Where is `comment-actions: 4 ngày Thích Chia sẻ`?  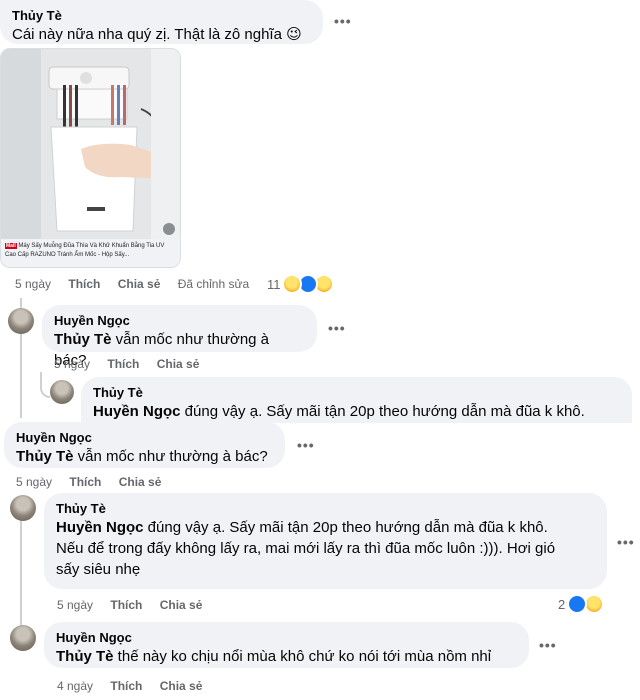
comment-actions: 4 ngày Thích Chia sẻ is located at coordinates (136, 686).